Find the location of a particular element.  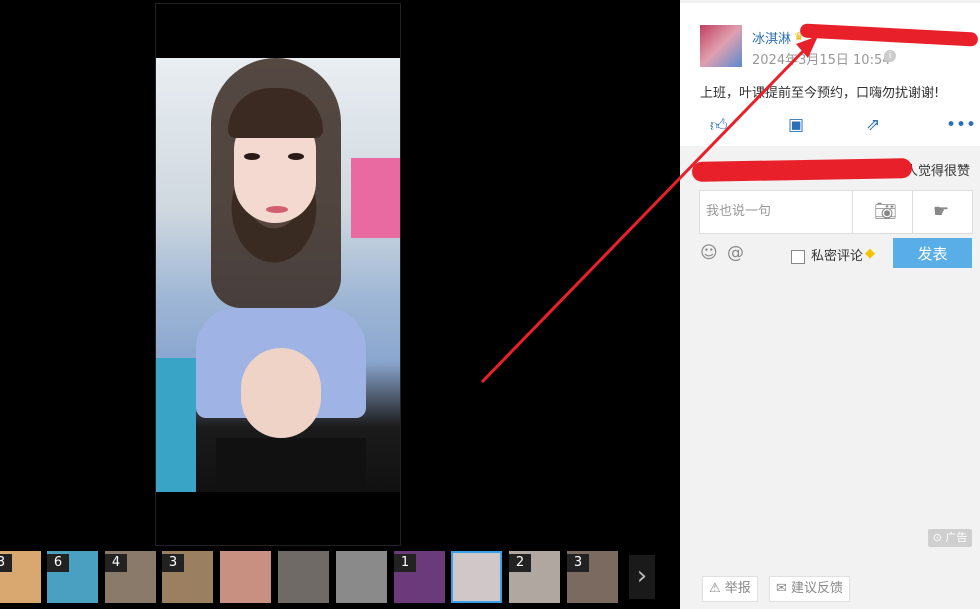

photo-eye-left is located at coordinates (252, 156).